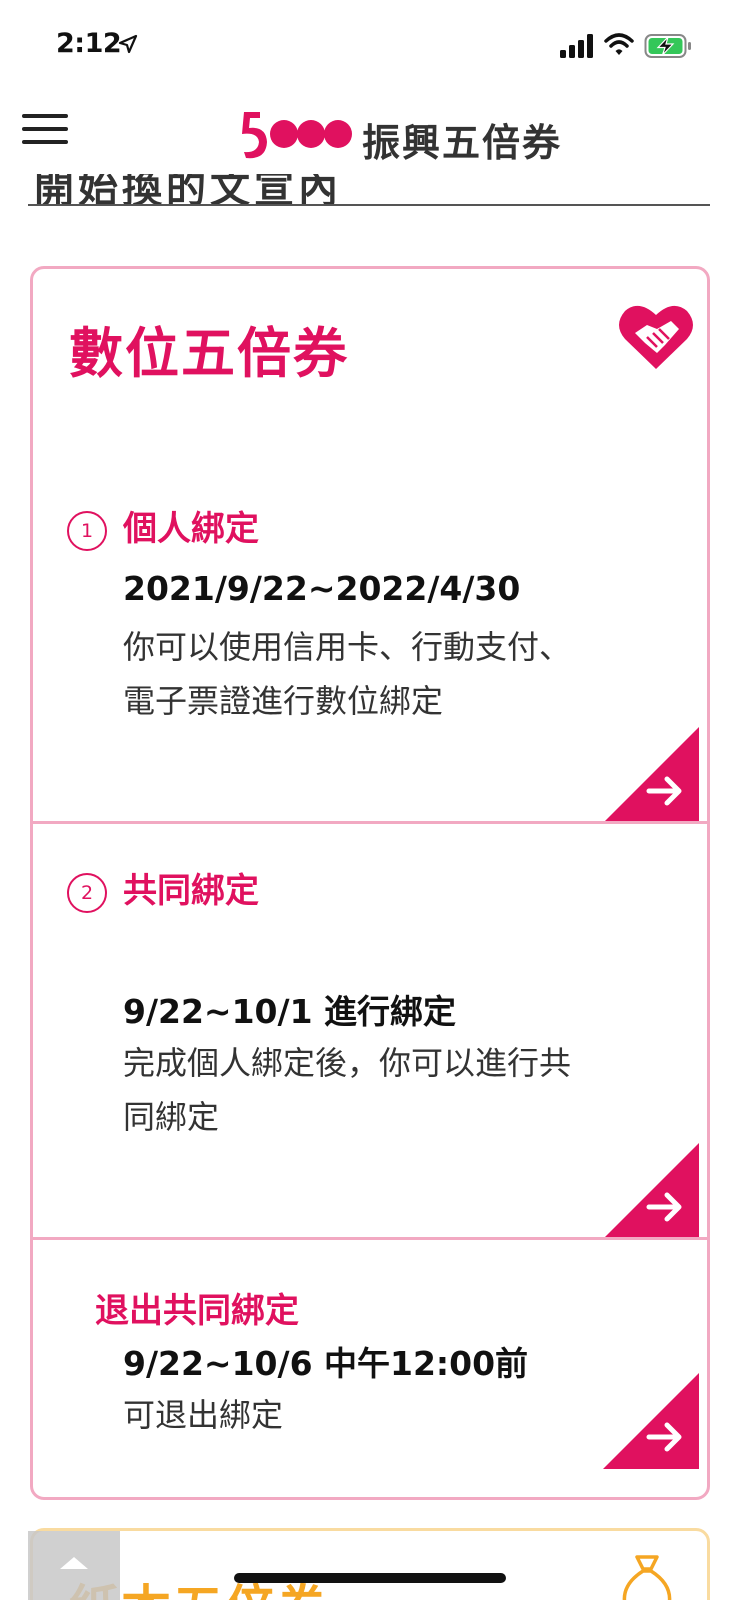 This screenshot has height=1600, width=739. What do you see at coordinates (87, 531) in the screenshot?
I see `step-number-badge: 1` at bounding box center [87, 531].